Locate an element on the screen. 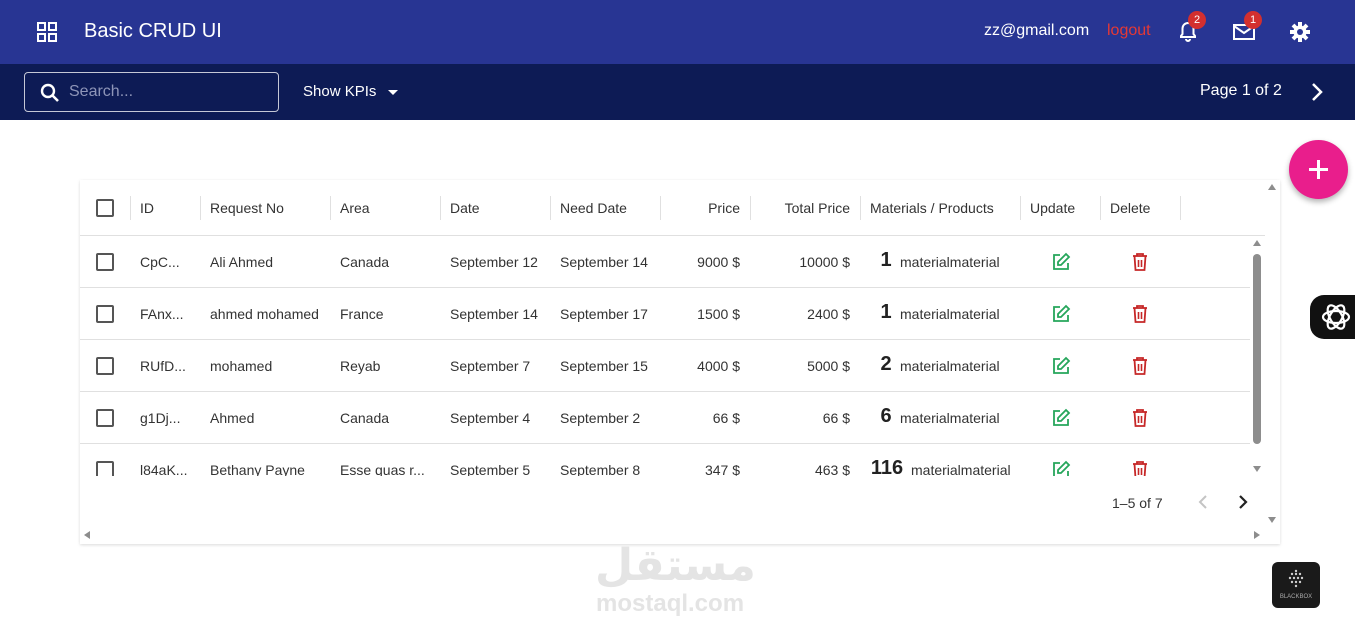  notifications-button: 2 is located at coordinates (1191, 27).